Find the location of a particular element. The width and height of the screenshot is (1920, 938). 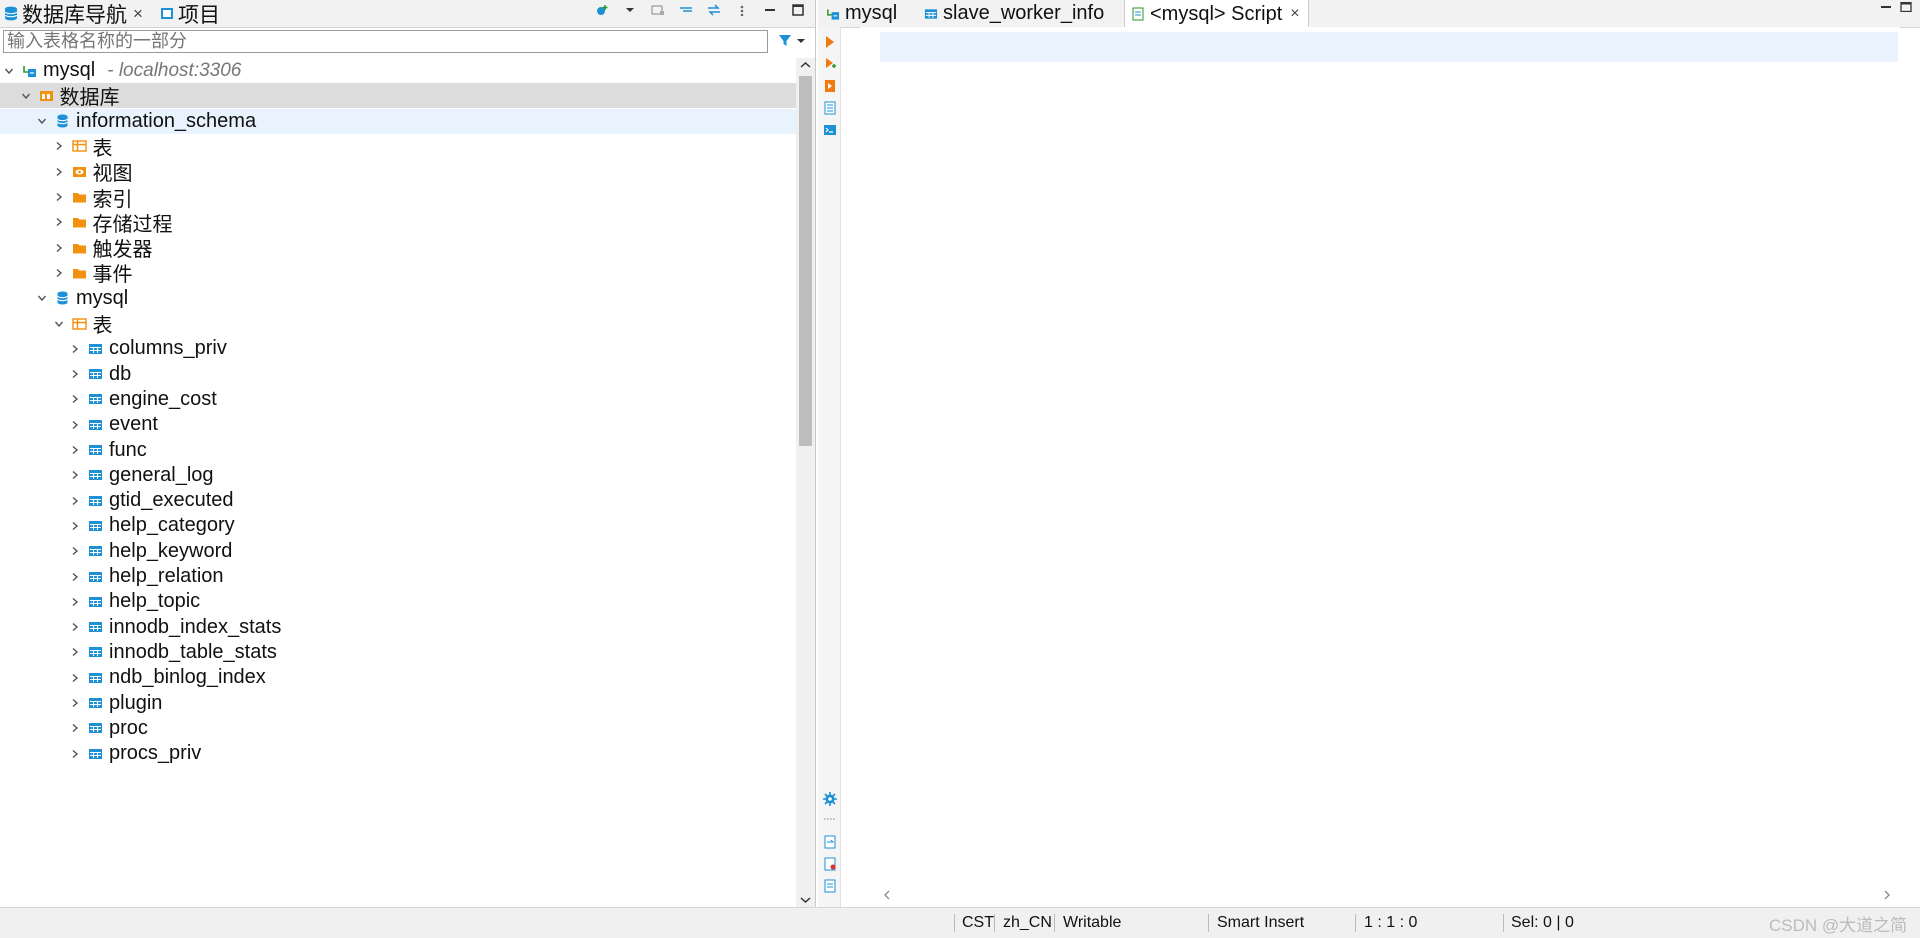

status-cursor-position: 1 : 1 : 0 is located at coordinates (1390, 923).